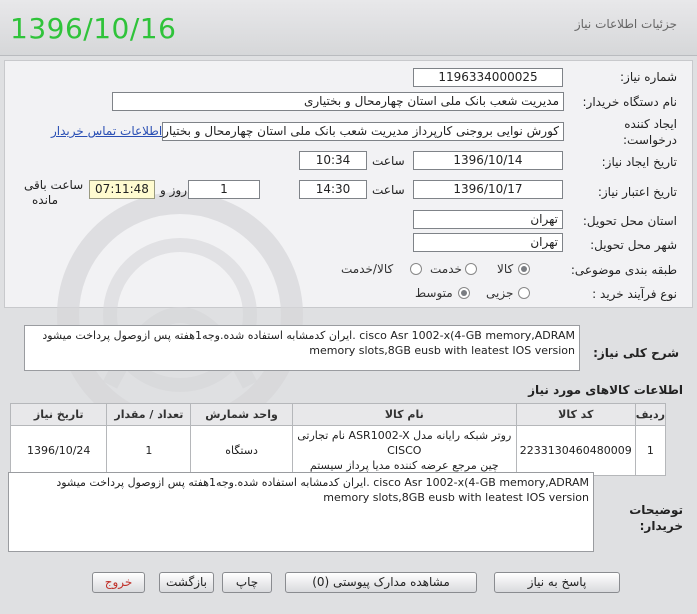  Describe the element at coordinates (173, 190) in the screenshot. I see `days-label: روز و` at that location.